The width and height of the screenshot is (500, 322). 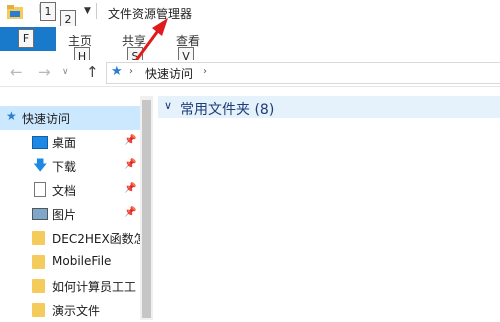 What do you see at coordinates (82, 261) in the screenshot?
I see `nav-label: MobileFile` at bounding box center [82, 261].